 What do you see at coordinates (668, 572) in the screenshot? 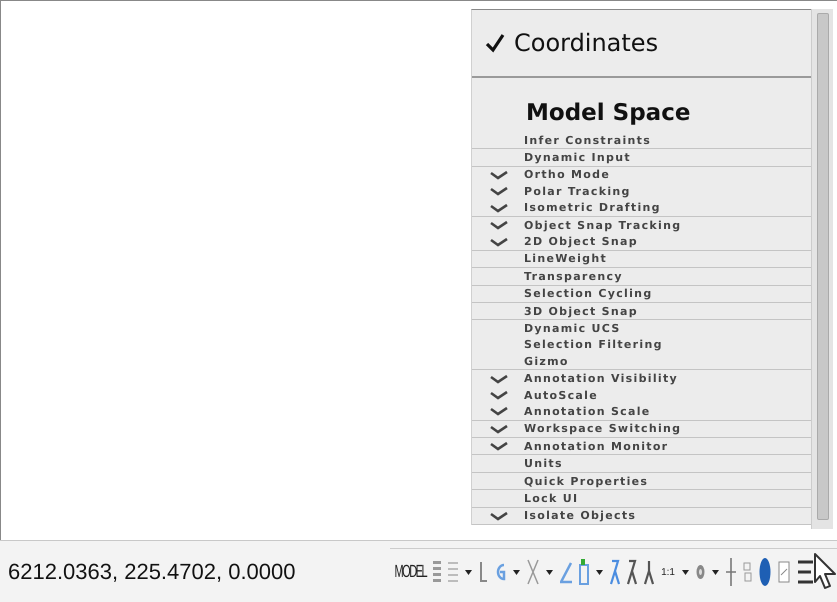
I see `annotation-scale-label: 1:1` at bounding box center [668, 572].